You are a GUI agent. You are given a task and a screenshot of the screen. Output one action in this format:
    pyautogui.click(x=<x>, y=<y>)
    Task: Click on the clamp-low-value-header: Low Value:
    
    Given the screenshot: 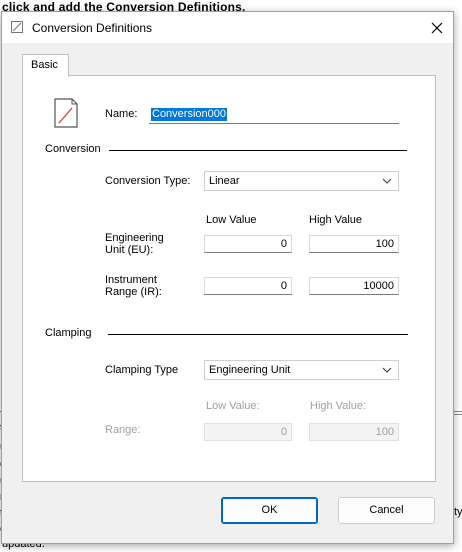 What is the action you would take?
    pyautogui.click(x=233, y=406)
    